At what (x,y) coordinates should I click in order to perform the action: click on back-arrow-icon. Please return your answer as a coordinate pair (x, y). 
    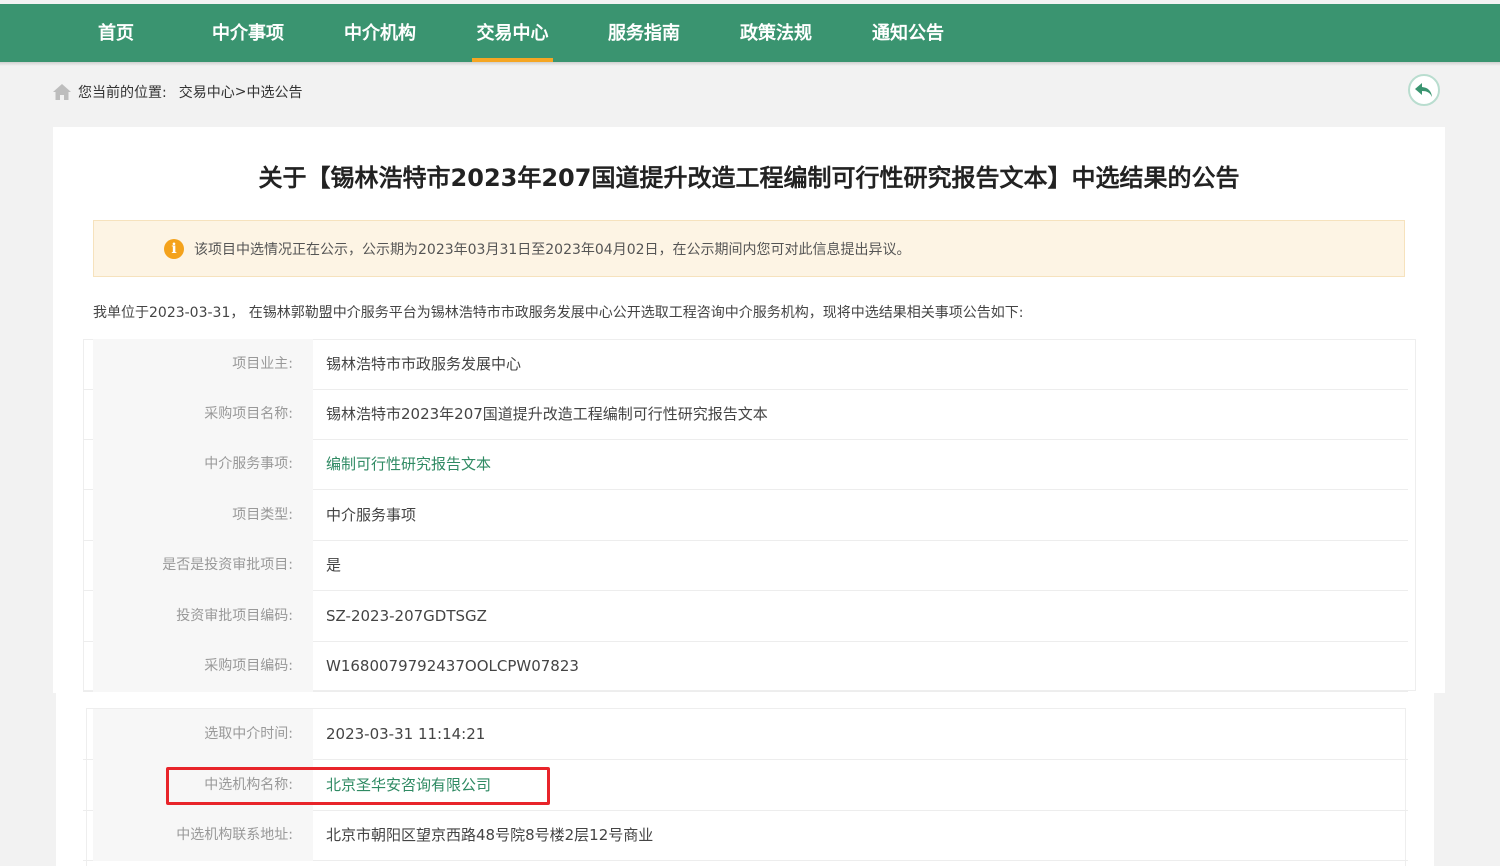
    Looking at the image, I should click on (1423, 90).